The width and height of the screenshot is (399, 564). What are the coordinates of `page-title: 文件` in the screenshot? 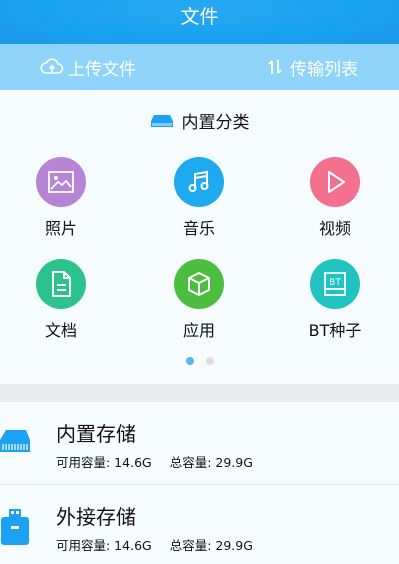 It's located at (199, 16).